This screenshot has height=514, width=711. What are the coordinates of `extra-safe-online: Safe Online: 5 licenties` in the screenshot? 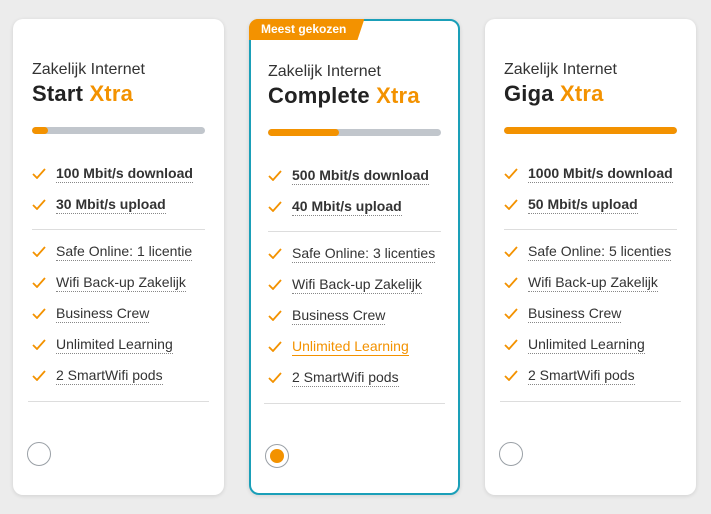 It's located at (590, 251).